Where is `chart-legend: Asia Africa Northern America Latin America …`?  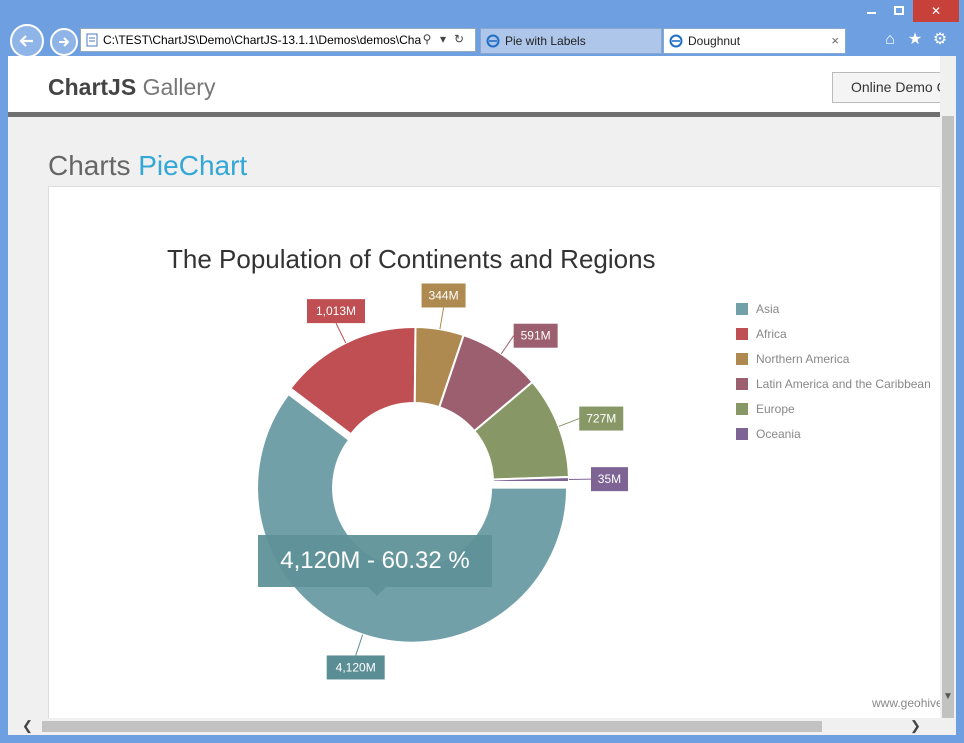
chart-legend: Asia Africa Northern America Latin America … is located at coordinates (833, 377).